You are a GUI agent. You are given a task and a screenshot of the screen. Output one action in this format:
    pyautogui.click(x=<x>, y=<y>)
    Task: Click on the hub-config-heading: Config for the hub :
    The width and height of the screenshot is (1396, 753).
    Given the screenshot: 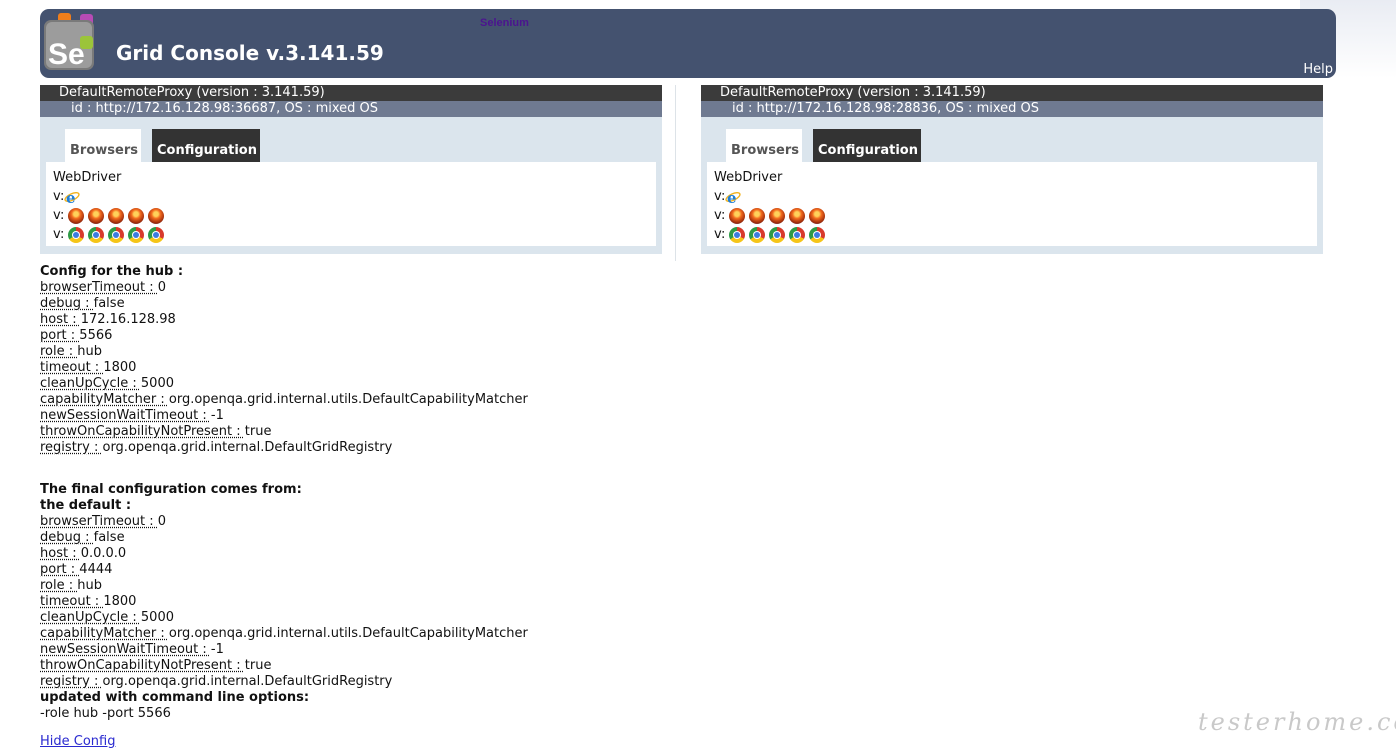 What is the action you would take?
    pyautogui.click(x=112, y=271)
    